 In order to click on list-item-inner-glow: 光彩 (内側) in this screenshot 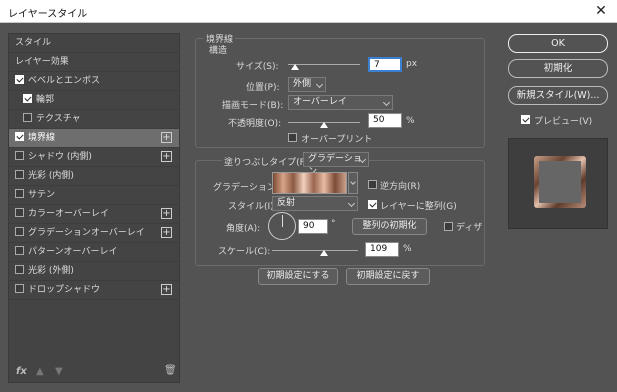, I will do `click(94, 176)`.